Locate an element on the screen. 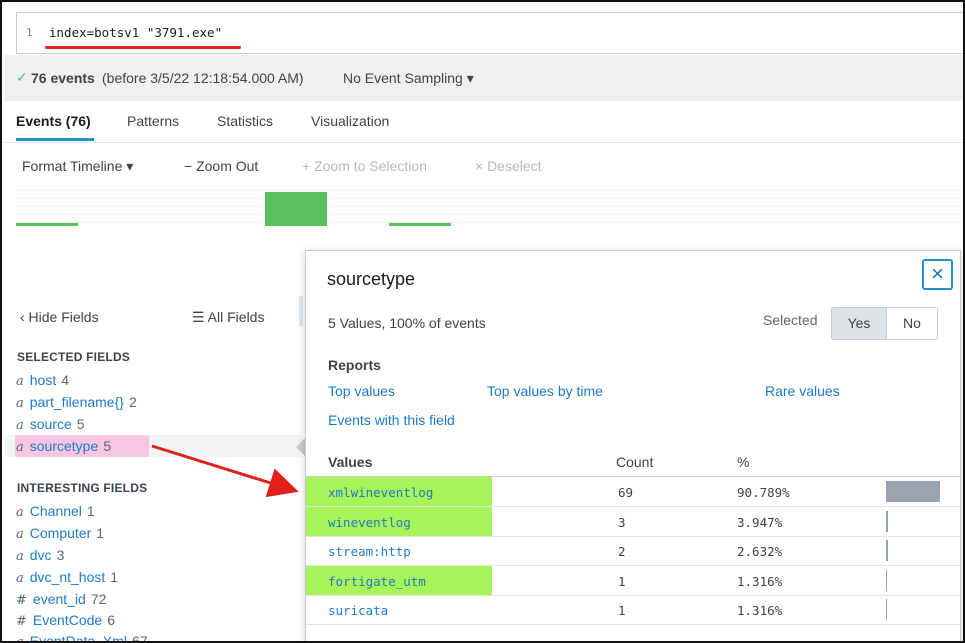 This screenshot has width=965, height=643. table-row: stream:http 2 2.632% is located at coordinates (634, 551).